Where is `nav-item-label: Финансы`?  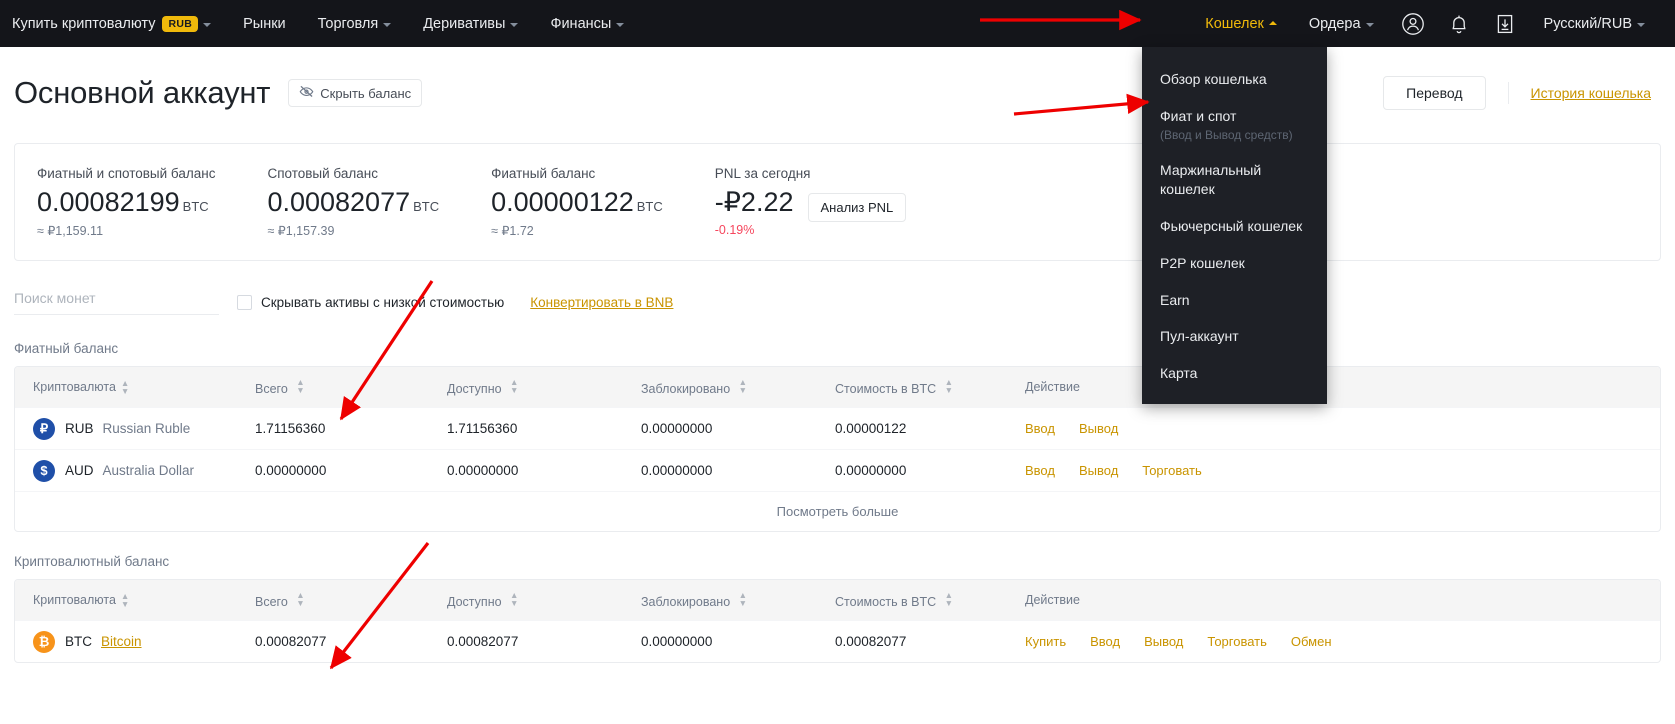 nav-item-label: Финансы is located at coordinates (581, 23).